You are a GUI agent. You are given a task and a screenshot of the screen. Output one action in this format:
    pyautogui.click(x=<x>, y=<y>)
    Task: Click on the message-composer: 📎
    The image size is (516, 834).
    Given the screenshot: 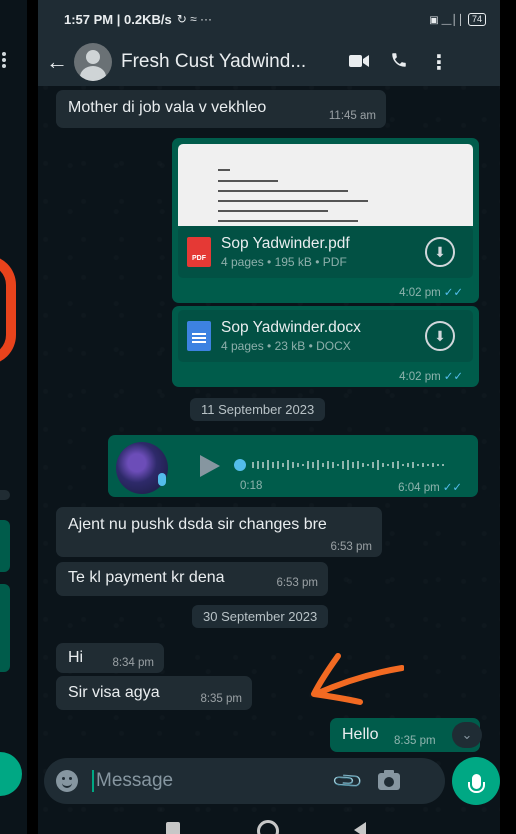 What is the action you would take?
    pyautogui.click(x=244, y=781)
    